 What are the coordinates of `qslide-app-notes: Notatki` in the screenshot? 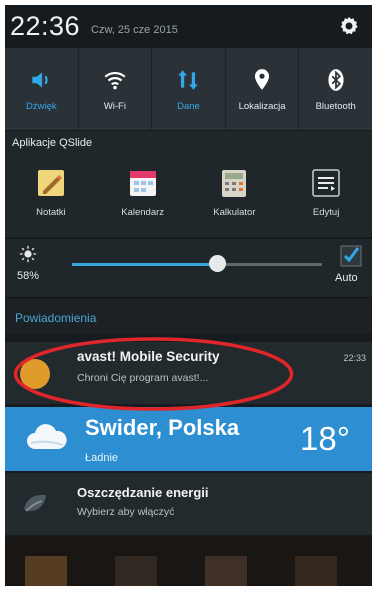 It's located at (51, 196).